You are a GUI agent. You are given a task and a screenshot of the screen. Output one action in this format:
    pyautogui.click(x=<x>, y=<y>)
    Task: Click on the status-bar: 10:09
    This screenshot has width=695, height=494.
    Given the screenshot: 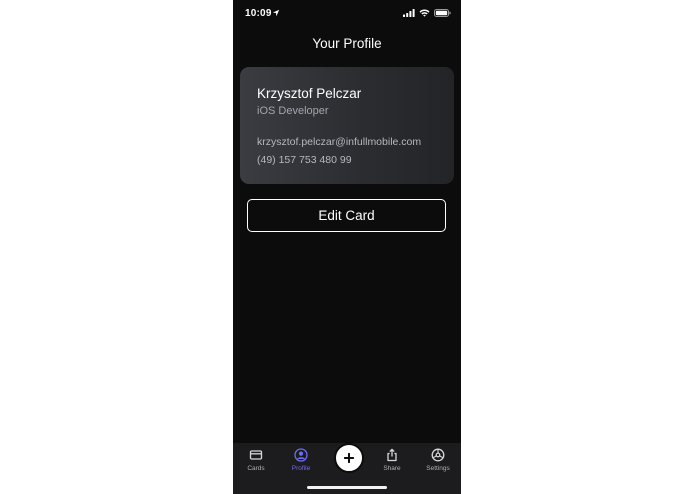 What is the action you would take?
    pyautogui.click(x=347, y=13)
    